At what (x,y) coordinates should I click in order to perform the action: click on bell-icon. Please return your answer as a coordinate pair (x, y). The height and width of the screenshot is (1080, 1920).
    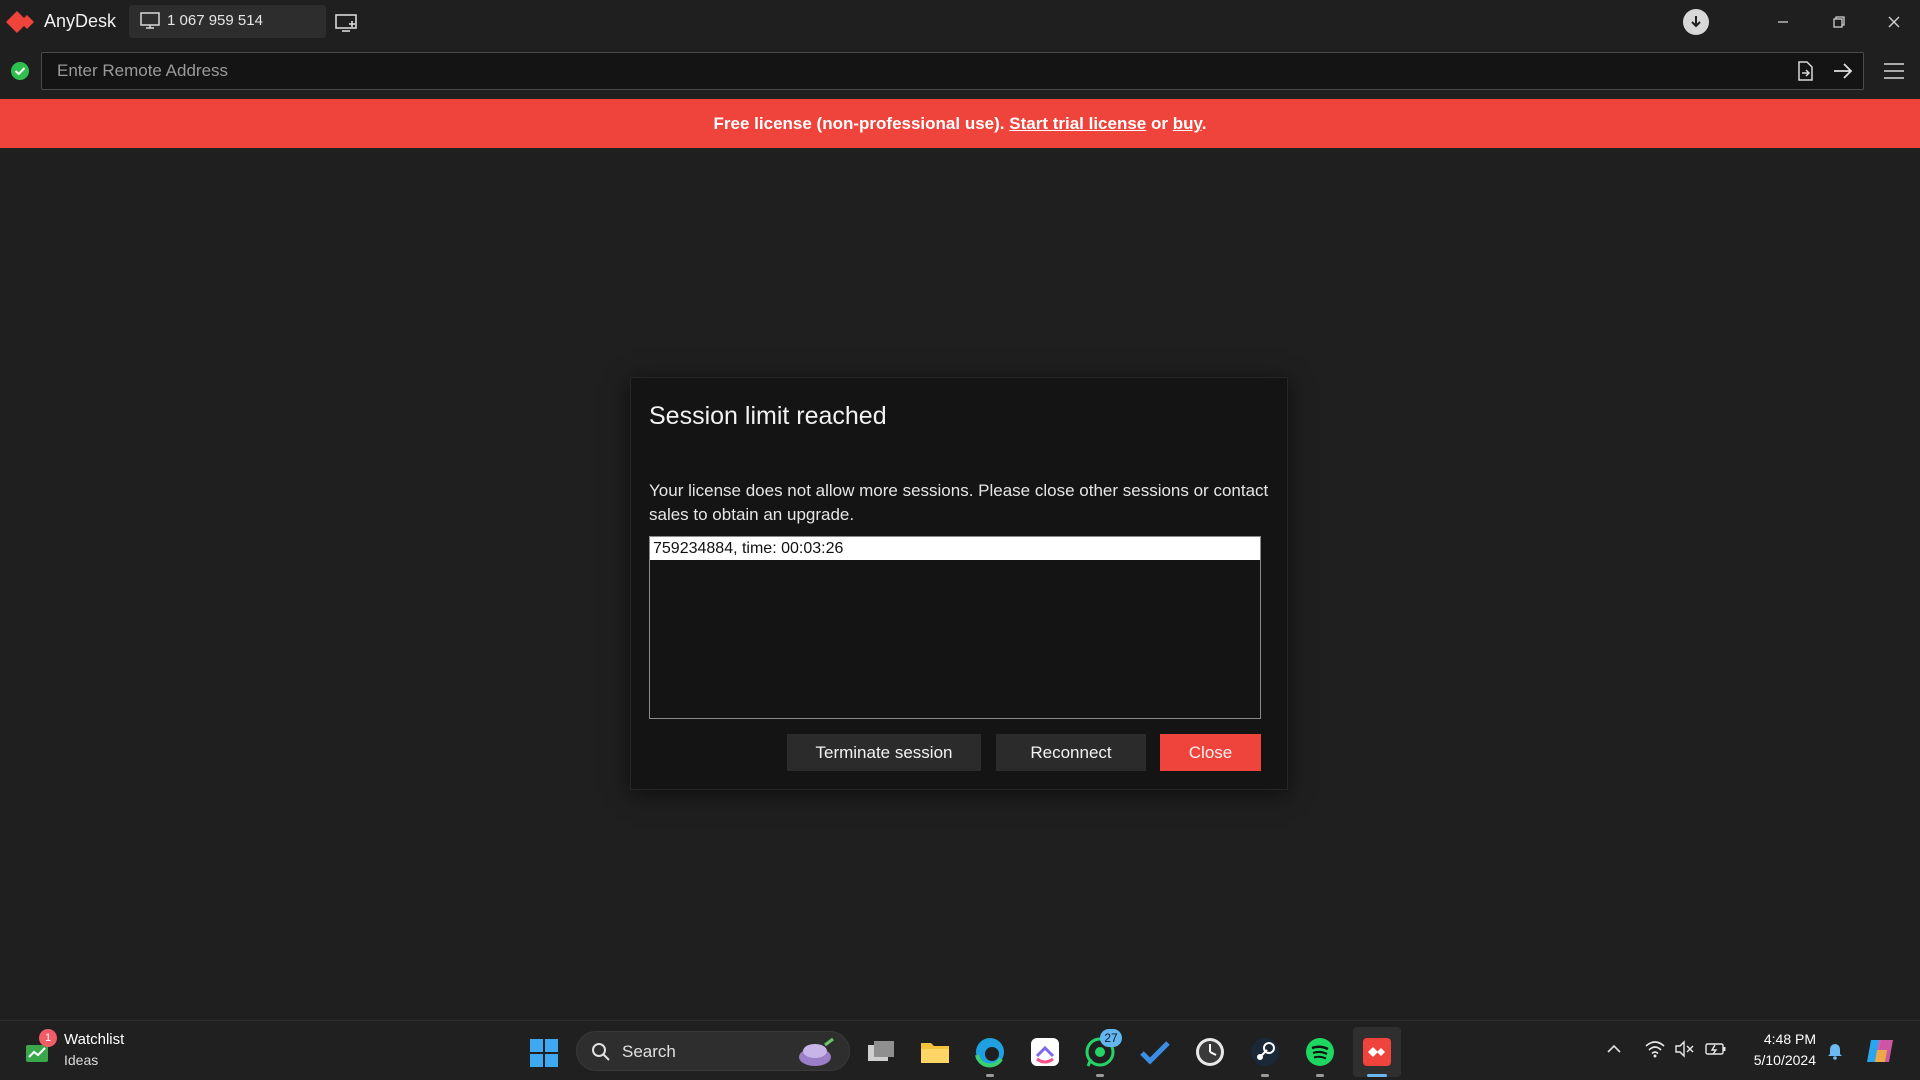
    Looking at the image, I should click on (1835, 1050).